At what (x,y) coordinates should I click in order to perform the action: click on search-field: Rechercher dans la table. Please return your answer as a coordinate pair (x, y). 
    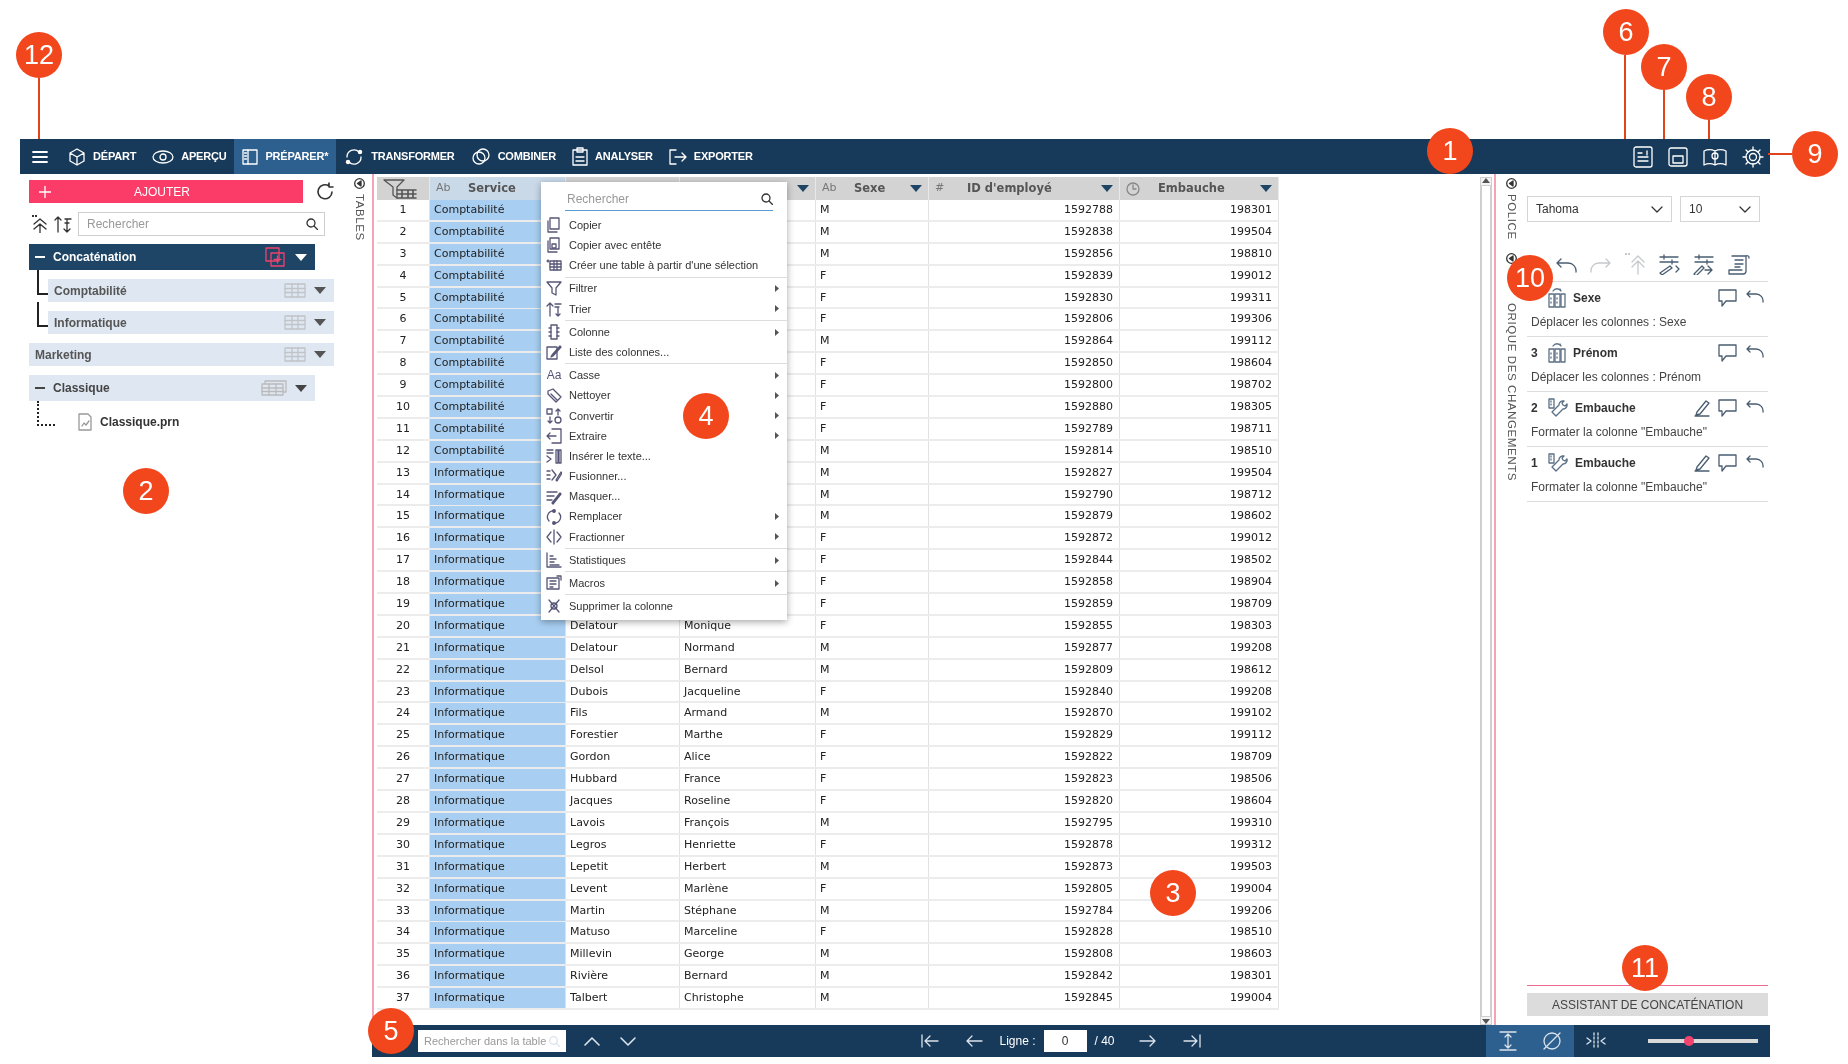
    Looking at the image, I should click on (485, 1041).